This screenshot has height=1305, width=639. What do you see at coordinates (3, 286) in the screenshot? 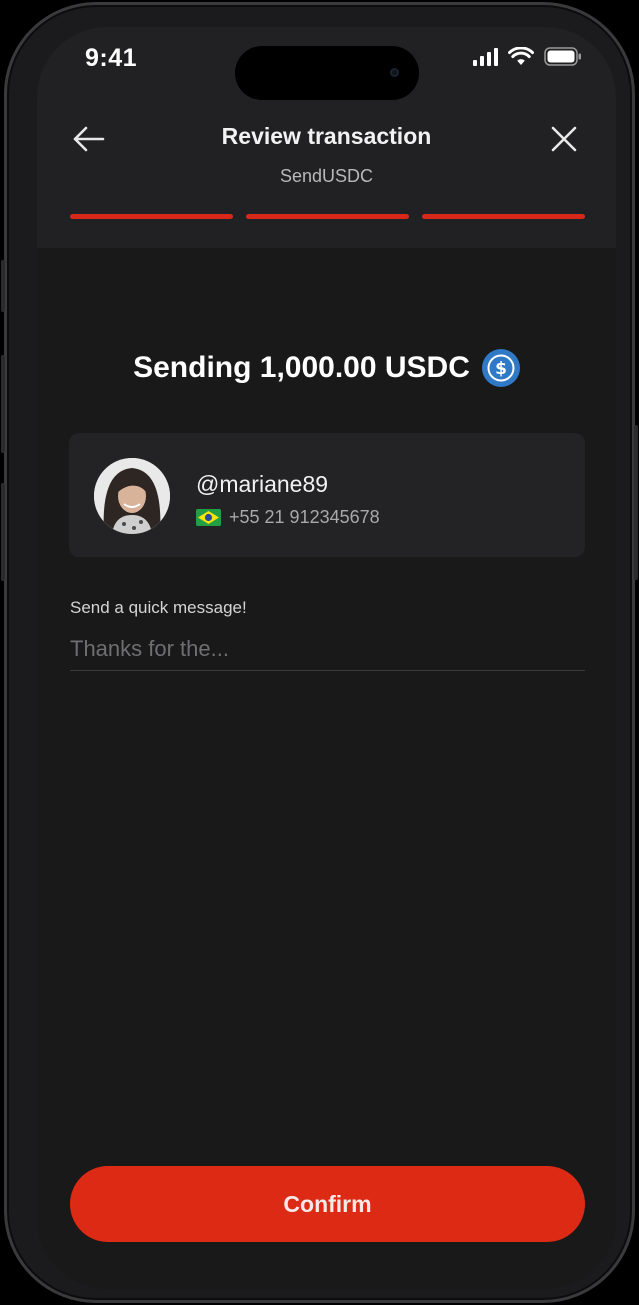
I see `side-button-action` at bounding box center [3, 286].